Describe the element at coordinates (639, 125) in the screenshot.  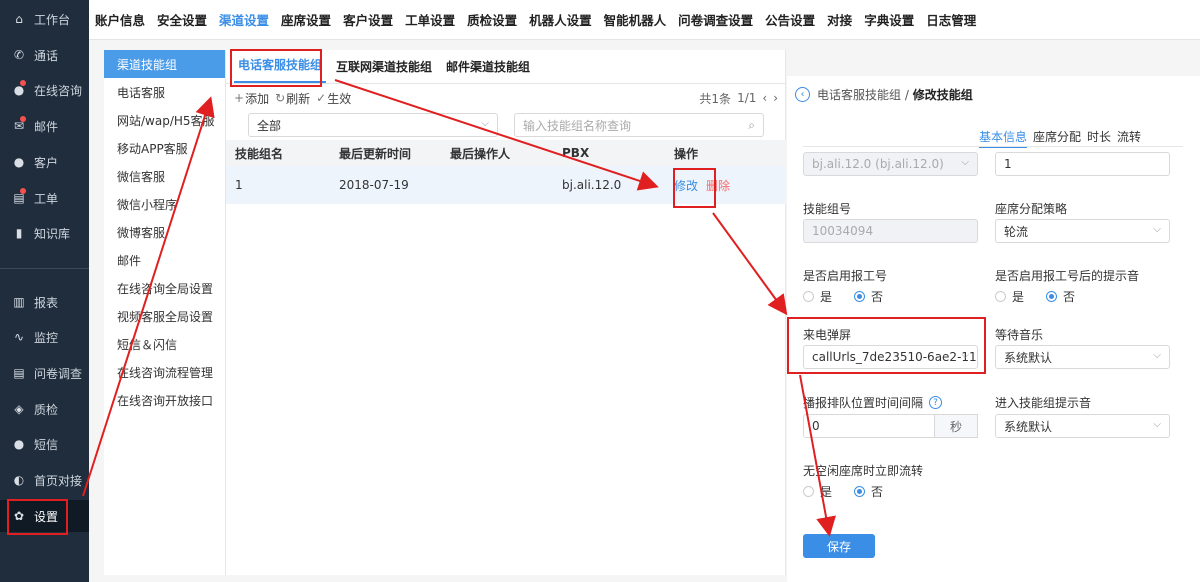
I see `skill-group-search-input: 输入技能组名称查询 ⌕` at that location.